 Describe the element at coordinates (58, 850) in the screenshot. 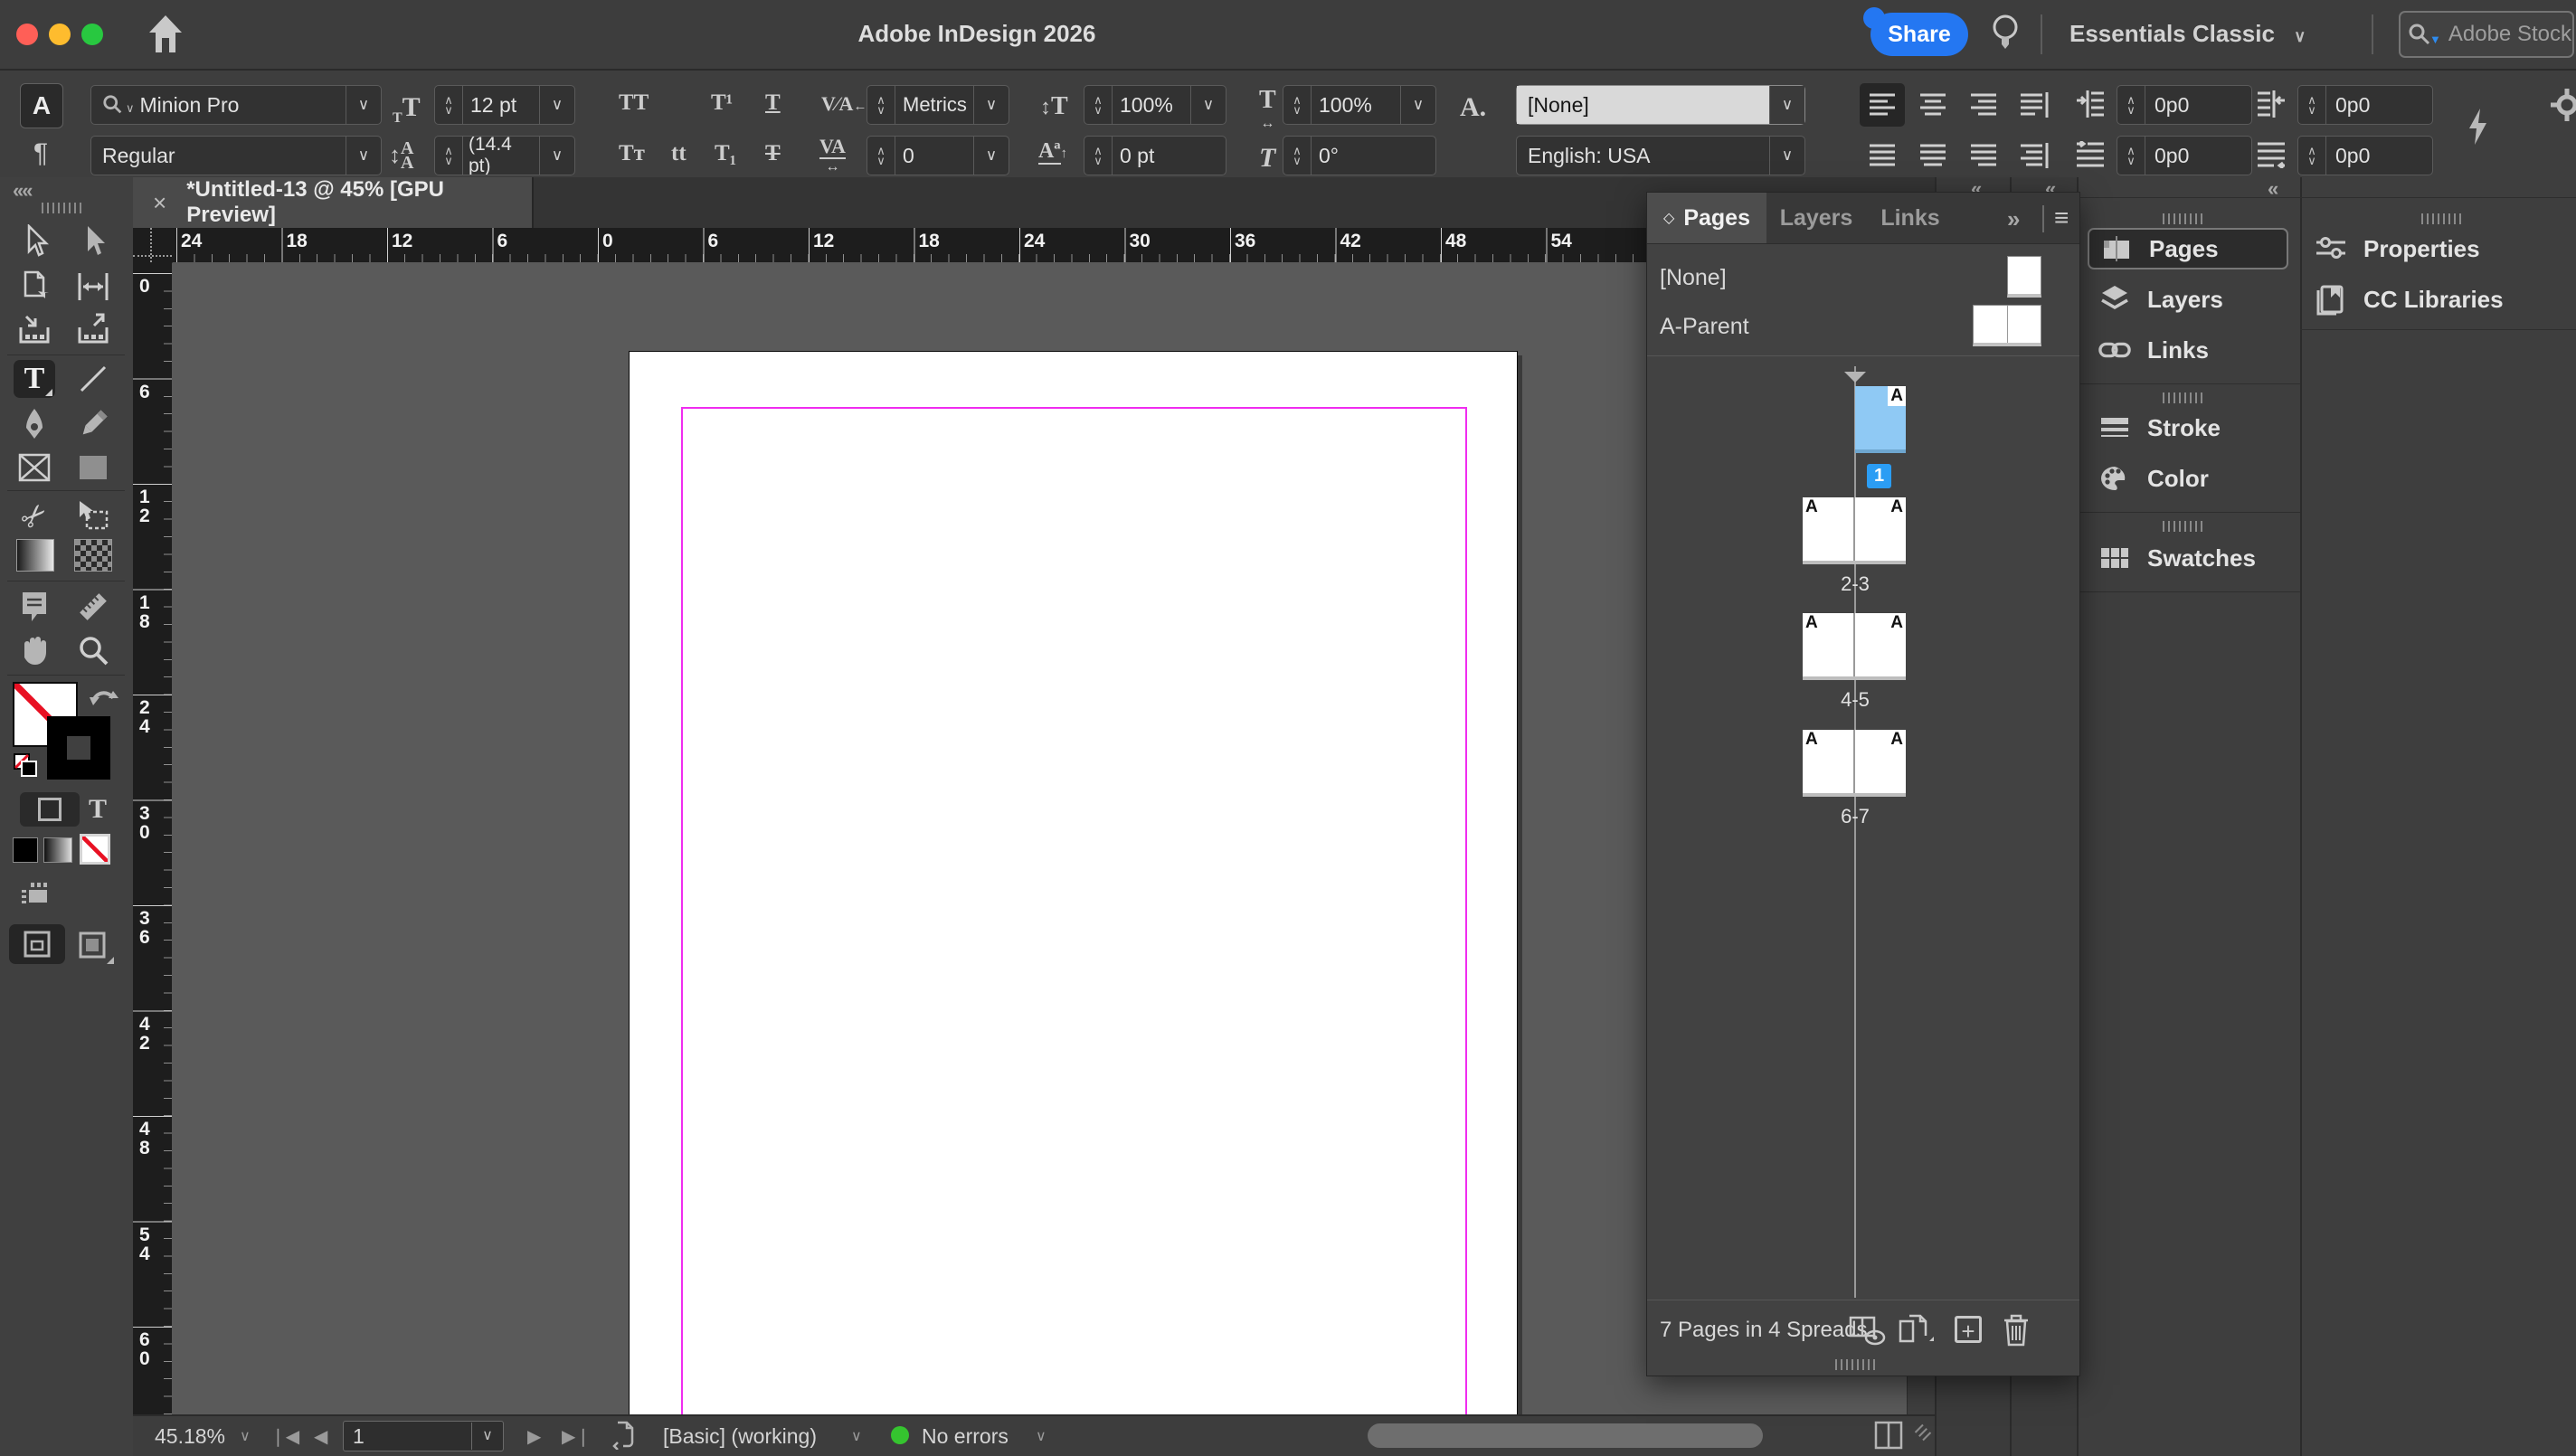

I see `apply-gradient-button` at that location.